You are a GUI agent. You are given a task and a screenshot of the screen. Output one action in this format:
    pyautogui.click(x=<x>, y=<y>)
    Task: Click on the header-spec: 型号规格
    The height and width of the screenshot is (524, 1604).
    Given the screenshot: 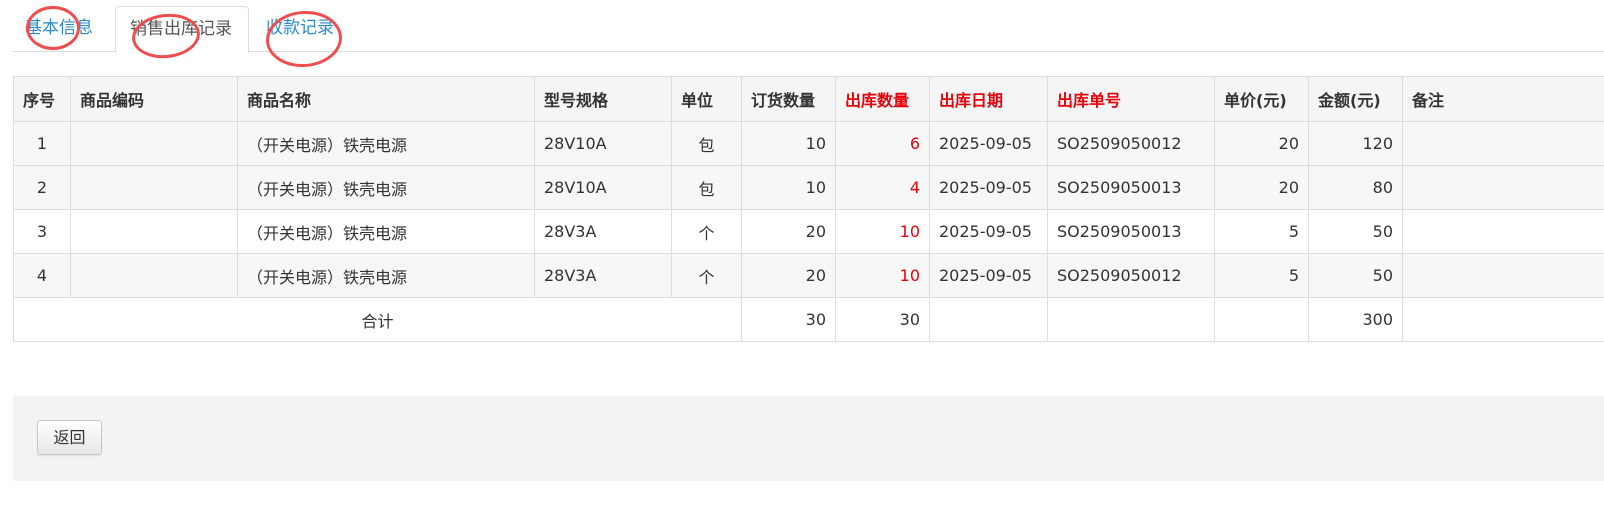 What is the action you would take?
    pyautogui.click(x=603, y=99)
    